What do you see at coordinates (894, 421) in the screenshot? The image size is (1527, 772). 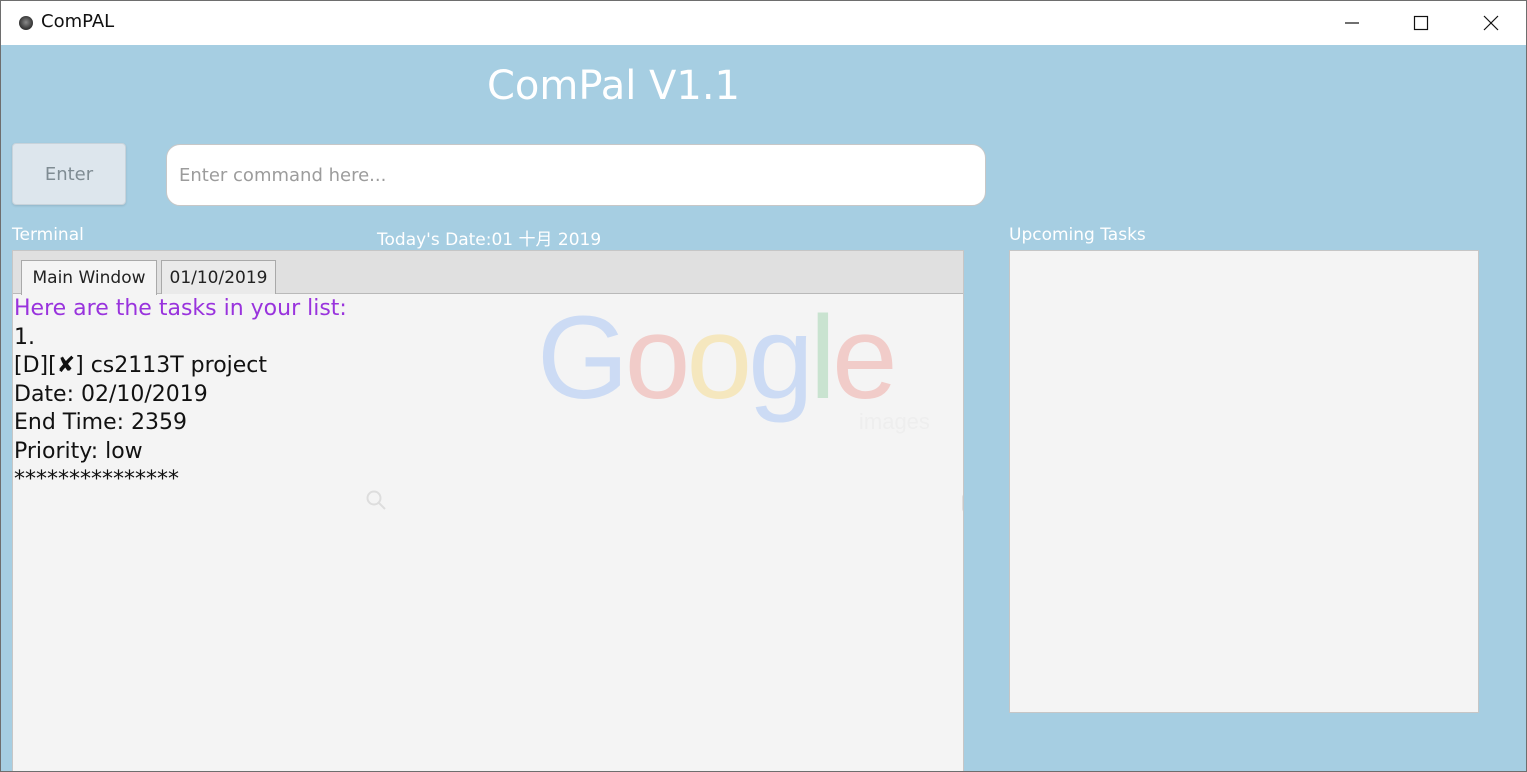 I see `watermark-sub: images` at bounding box center [894, 421].